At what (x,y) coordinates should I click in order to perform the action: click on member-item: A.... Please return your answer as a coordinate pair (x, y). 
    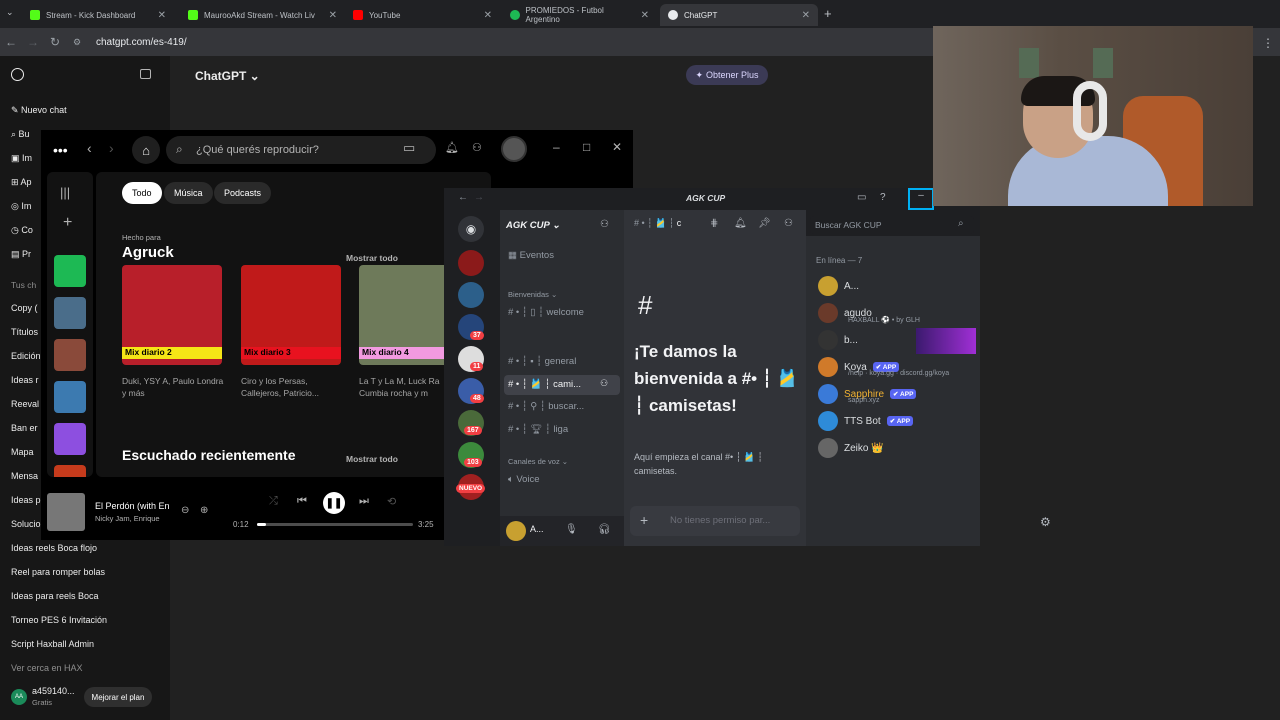
    Looking at the image, I should click on (838, 286).